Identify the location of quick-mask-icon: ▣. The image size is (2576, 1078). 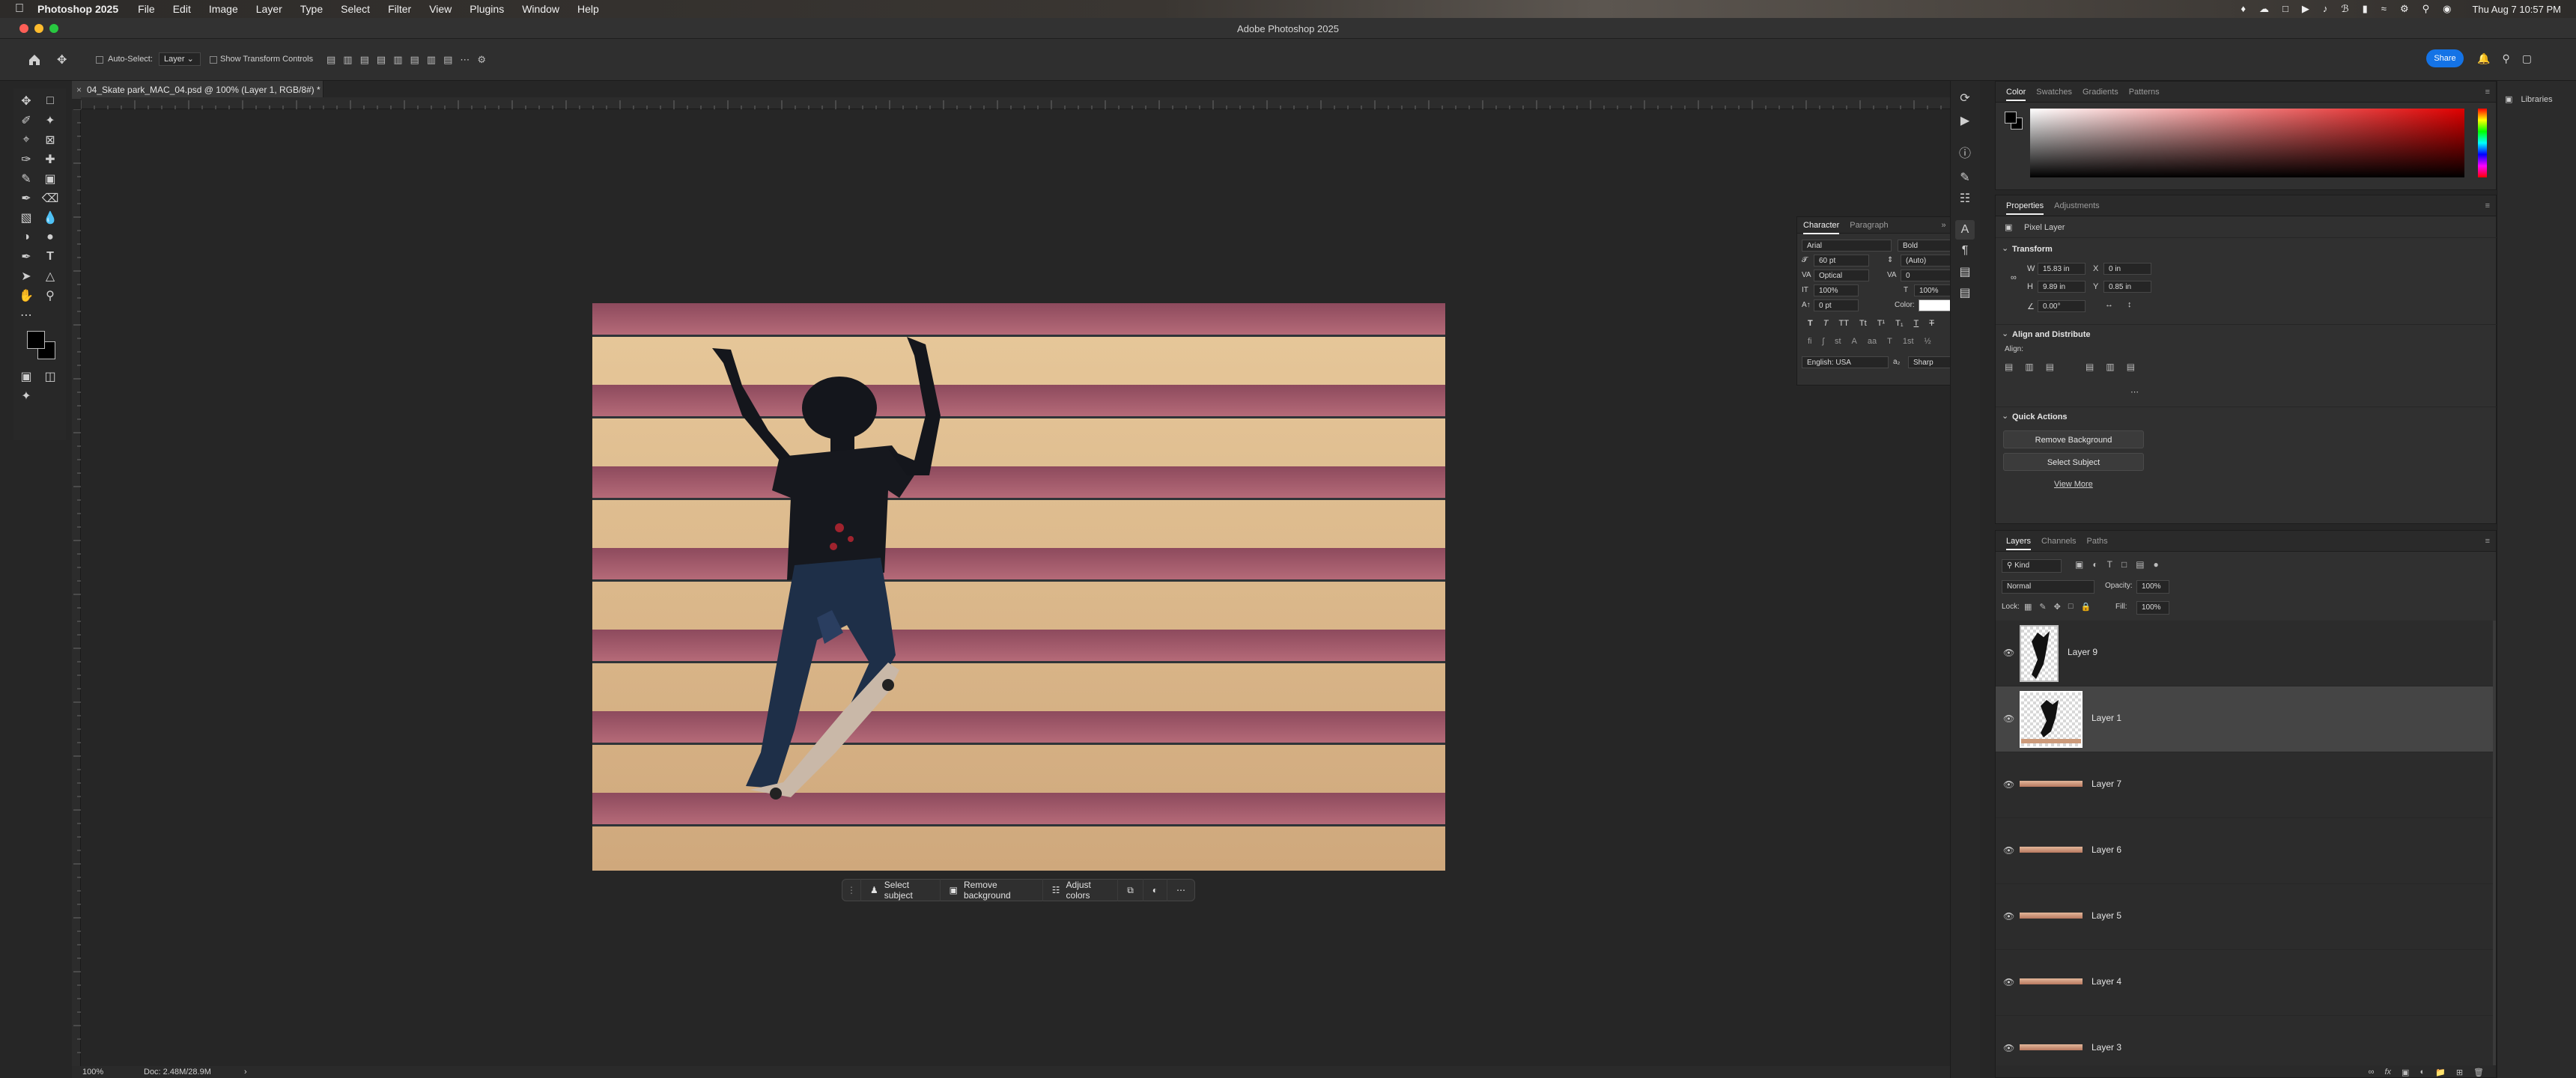
(26, 376).